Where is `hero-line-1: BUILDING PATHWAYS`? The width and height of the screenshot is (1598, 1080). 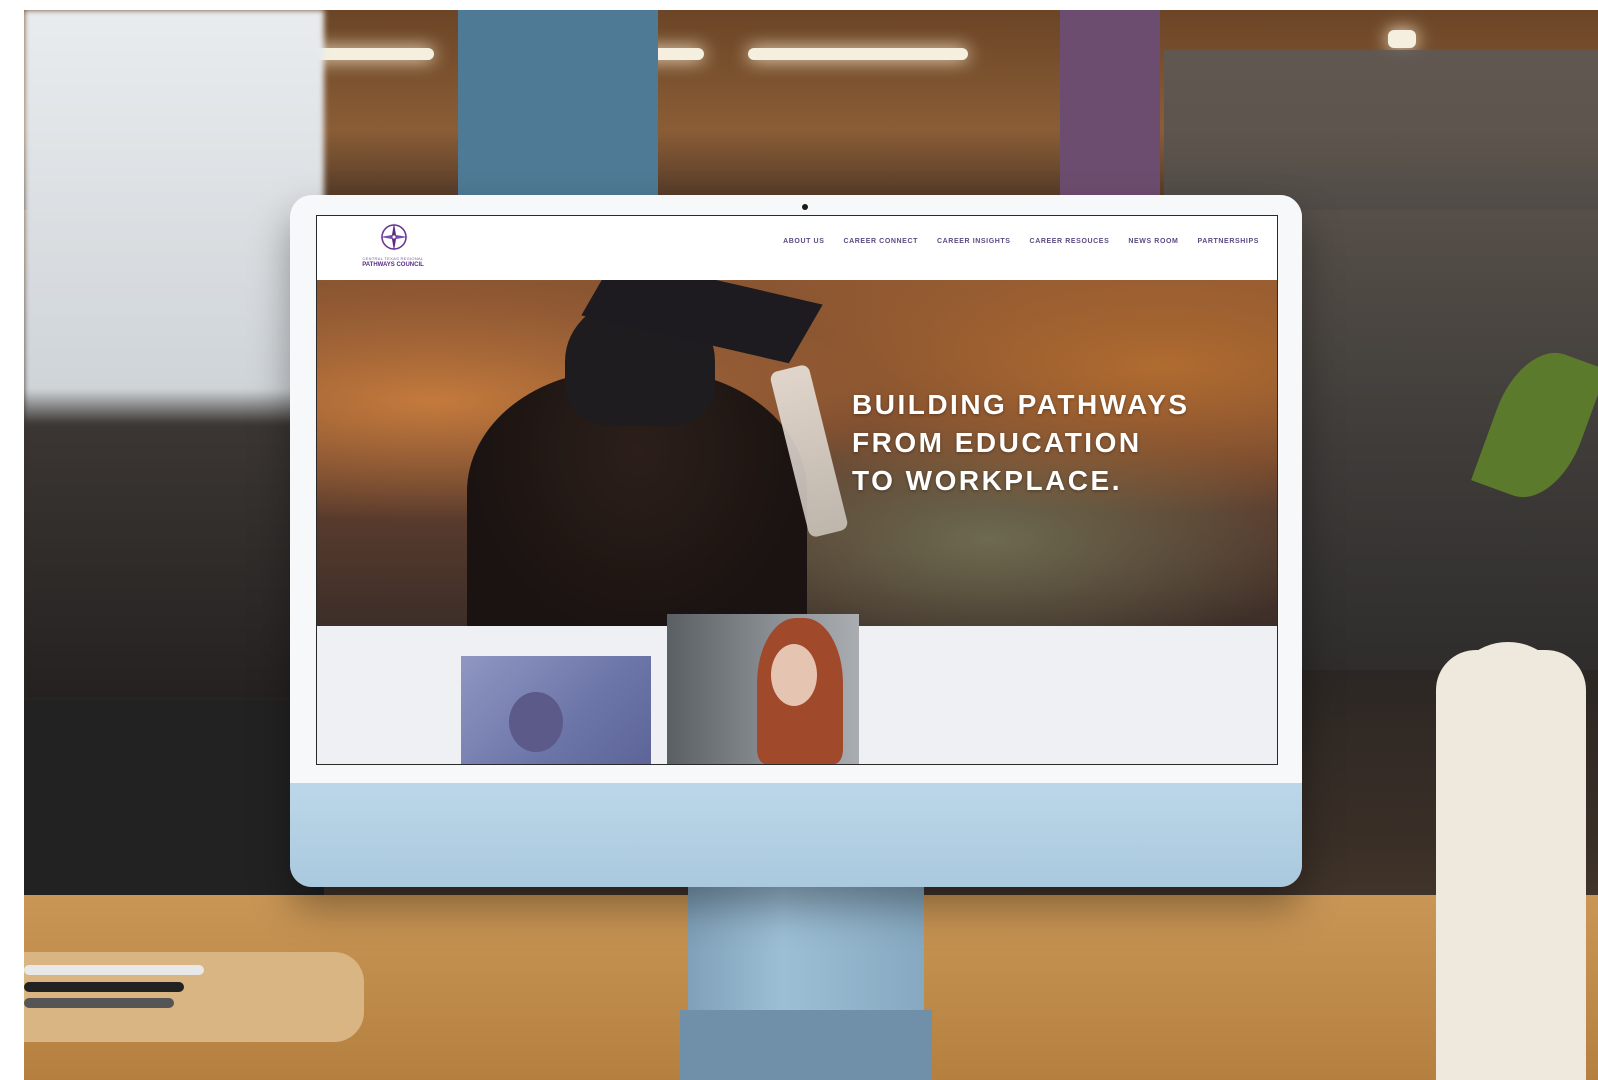 hero-line-1: BUILDING PATHWAYS is located at coordinates (1021, 404).